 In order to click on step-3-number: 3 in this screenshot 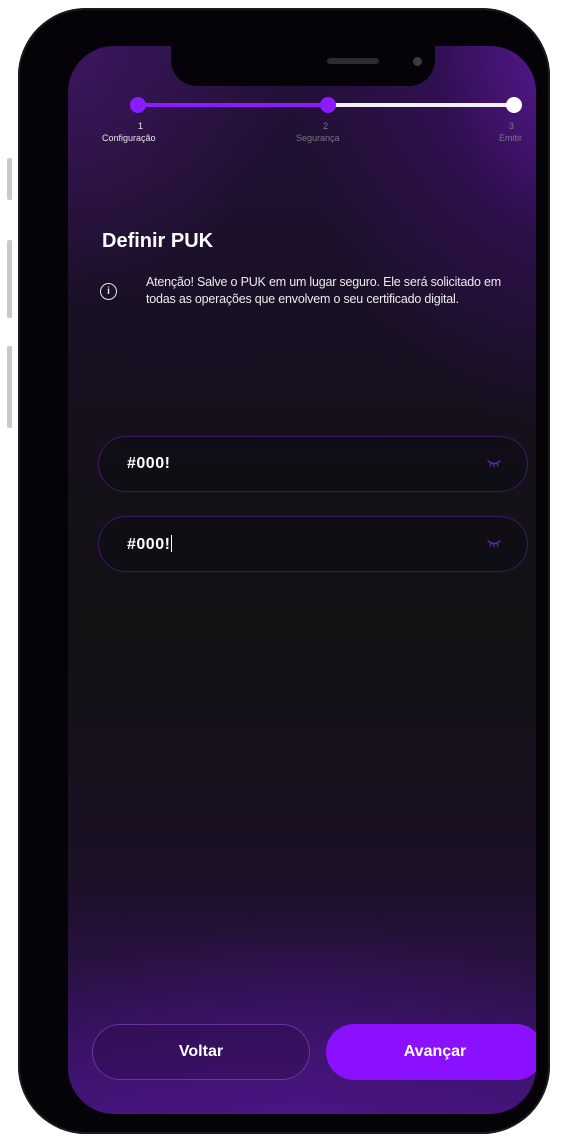, I will do `click(512, 126)`.